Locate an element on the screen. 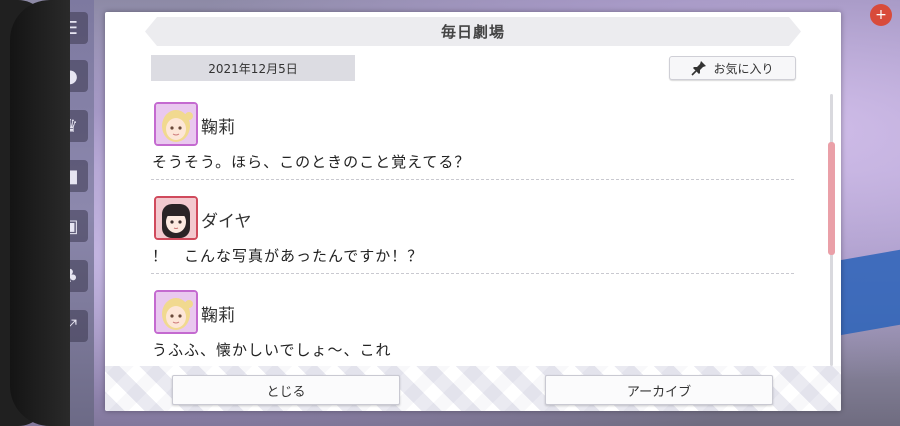 This screenshot has height=426, width=900. date-label-box: 2021年12月5日 is located at coordinates (253, 68).